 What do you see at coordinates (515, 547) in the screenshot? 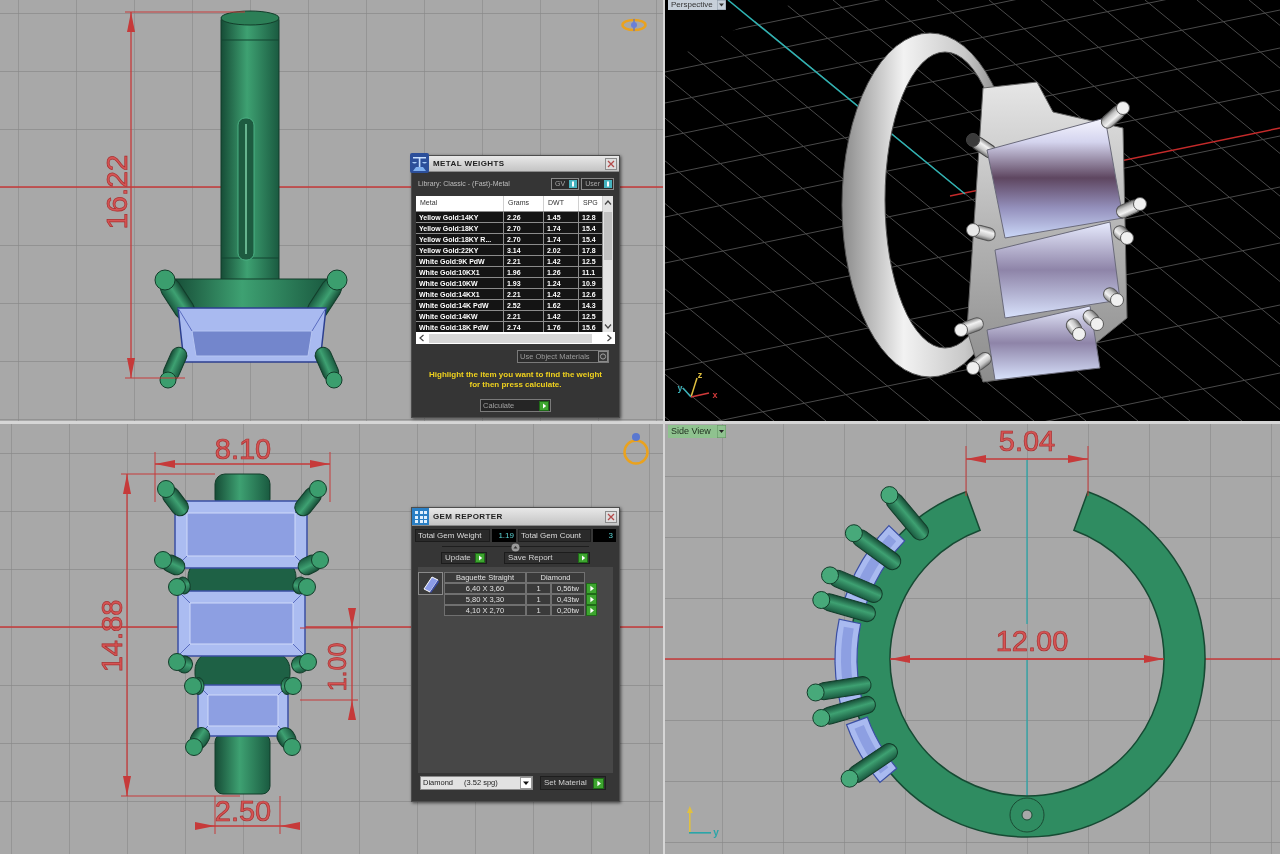
I see `collapse-icon` at bounding box center [515, 547].